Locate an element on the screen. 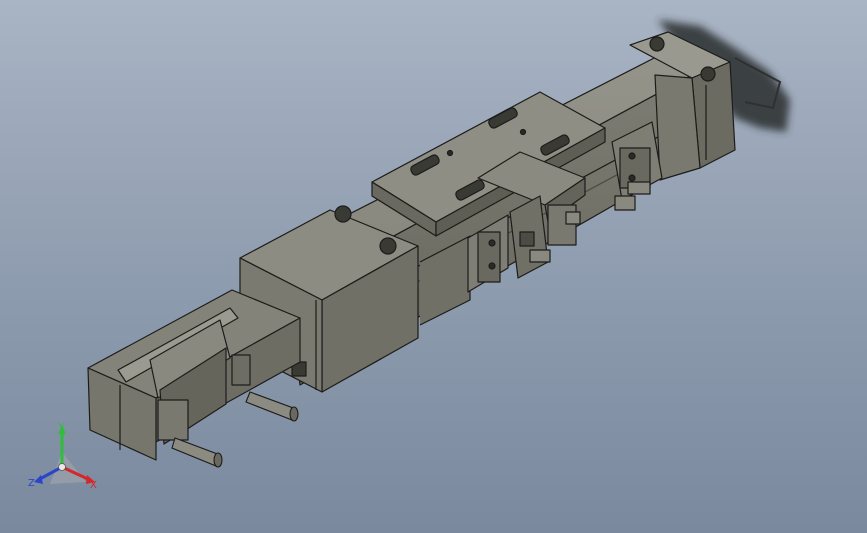  triad-z-label: Z is located at coordinates (31, 483).